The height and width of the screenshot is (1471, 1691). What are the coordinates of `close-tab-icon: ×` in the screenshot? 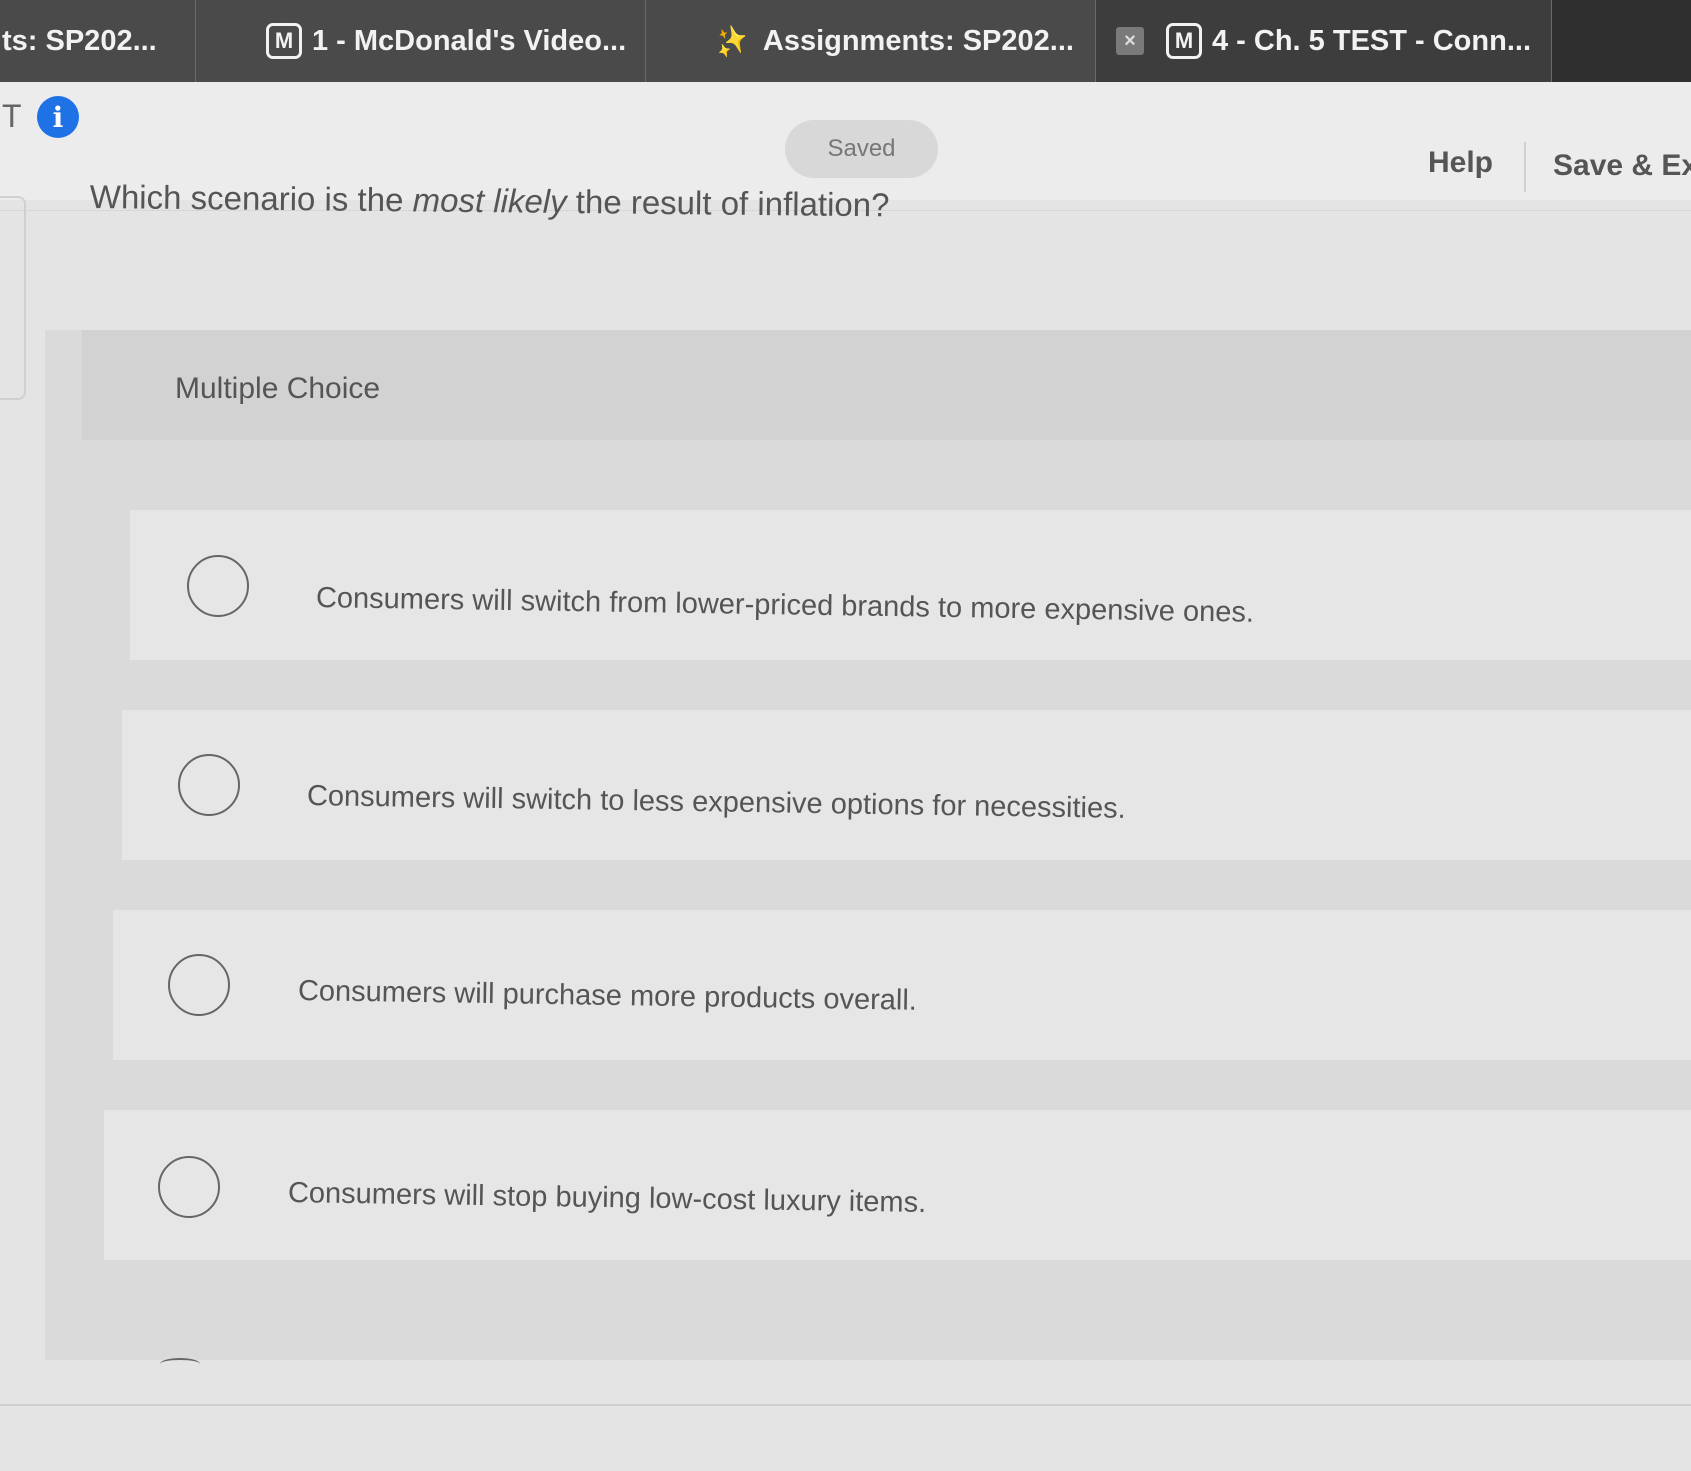 It's located at (1130, 41).